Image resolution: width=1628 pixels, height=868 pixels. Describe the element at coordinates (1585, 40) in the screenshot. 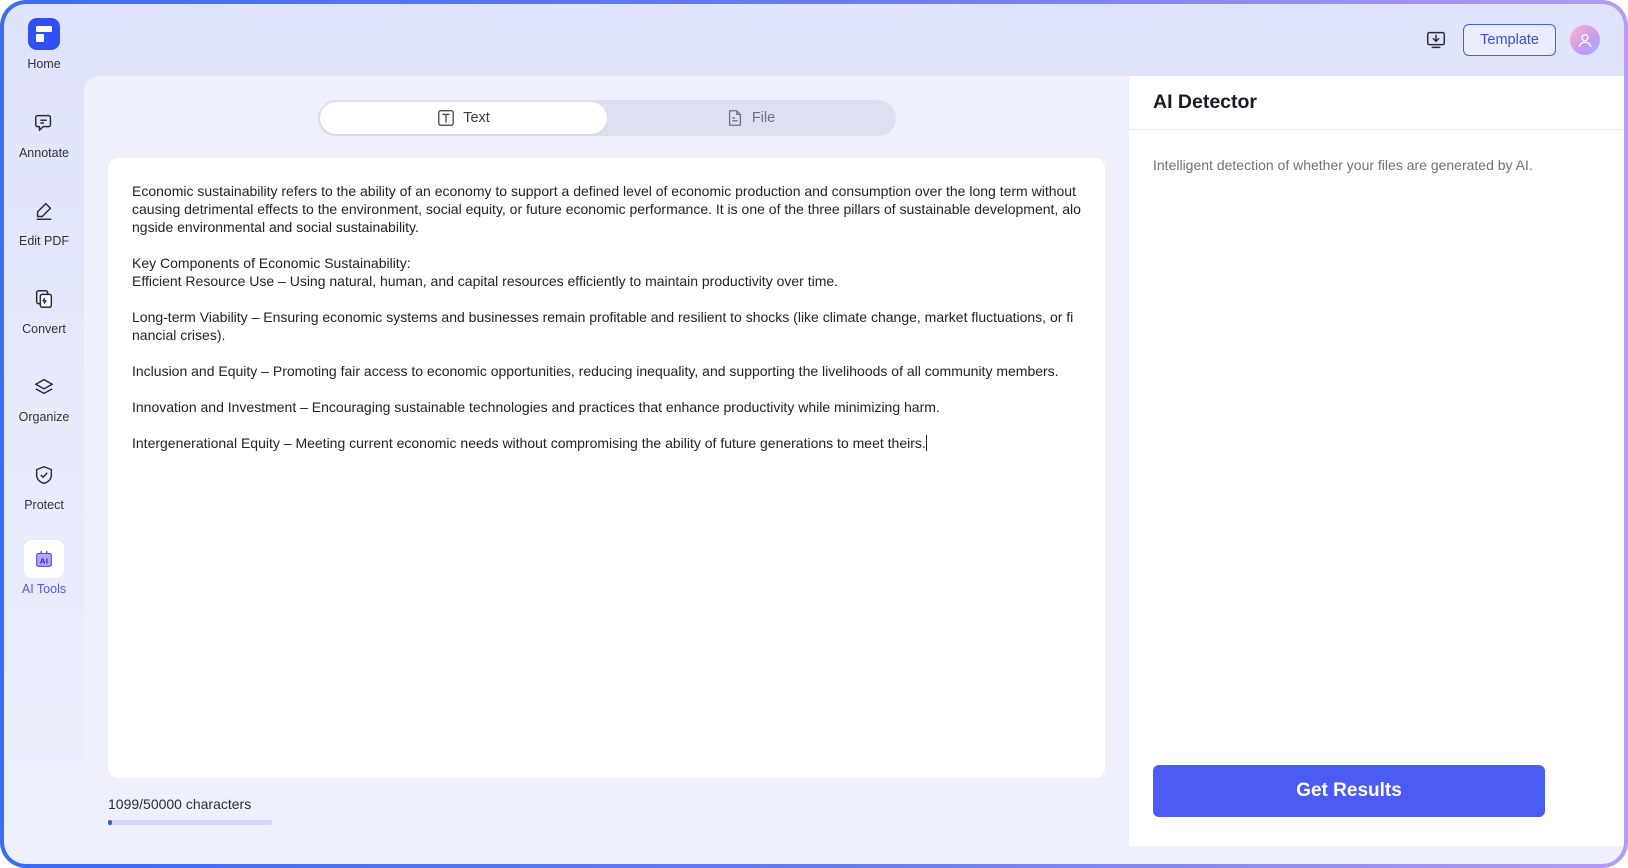

I see `avatar` at that location.